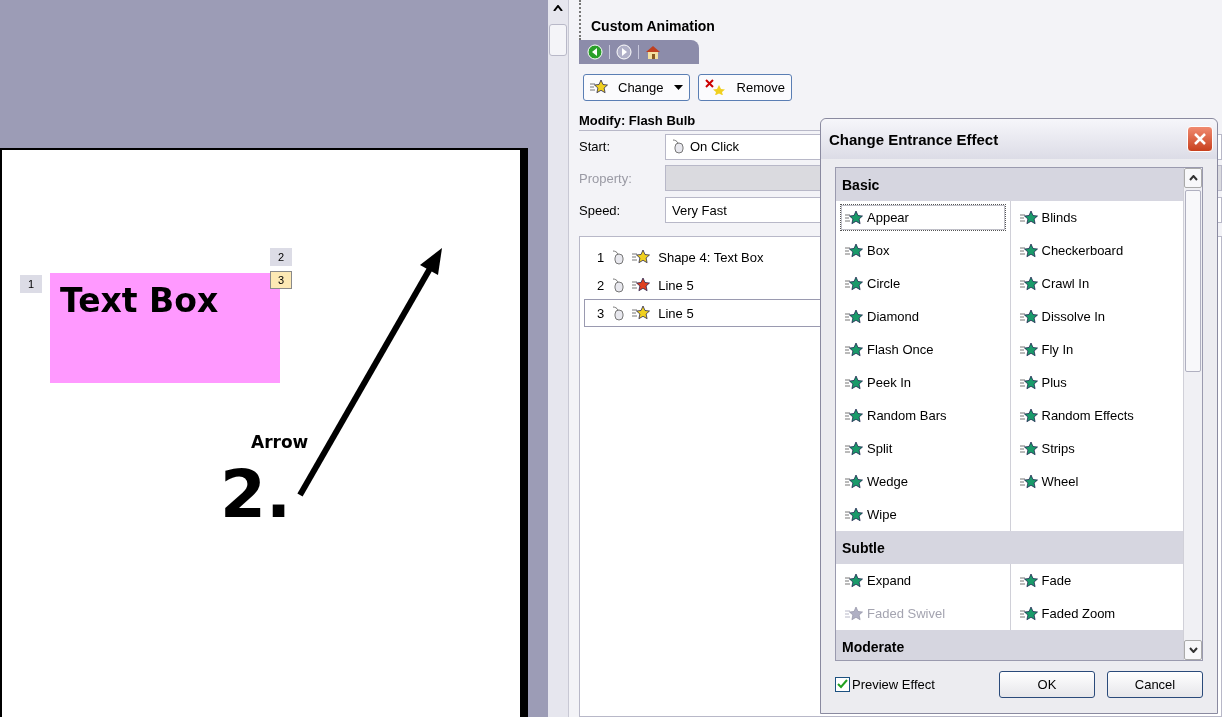 This screenshot has height=717, width=1222. What do you see at coordinates (606, 178) in the screenshot?
I see `field-label: Property:` at bounding box center [606, 178].